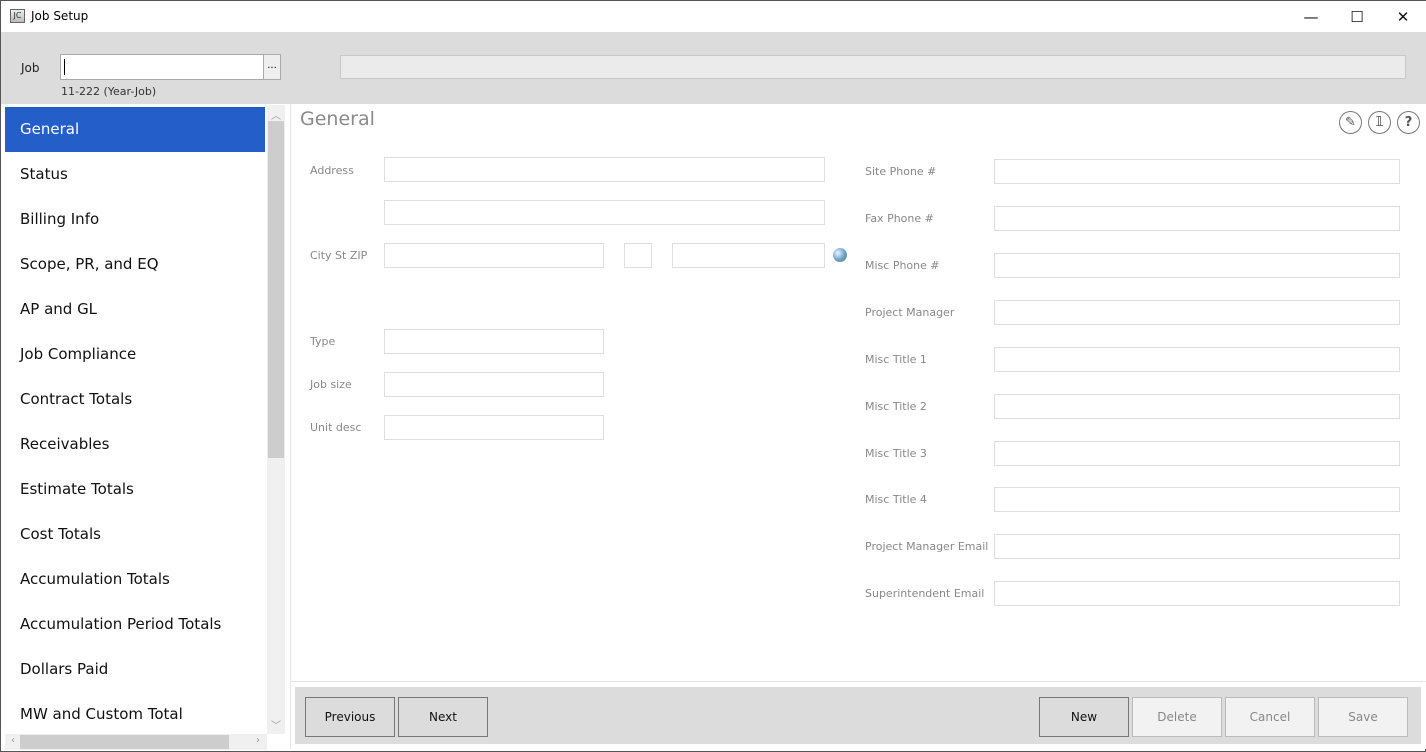 The image size is (1426, 752). What do you see at coordinates (927, 546) in the screenshot?
I see `field-label: Project Manager Email` at bounding box center [927, 546].